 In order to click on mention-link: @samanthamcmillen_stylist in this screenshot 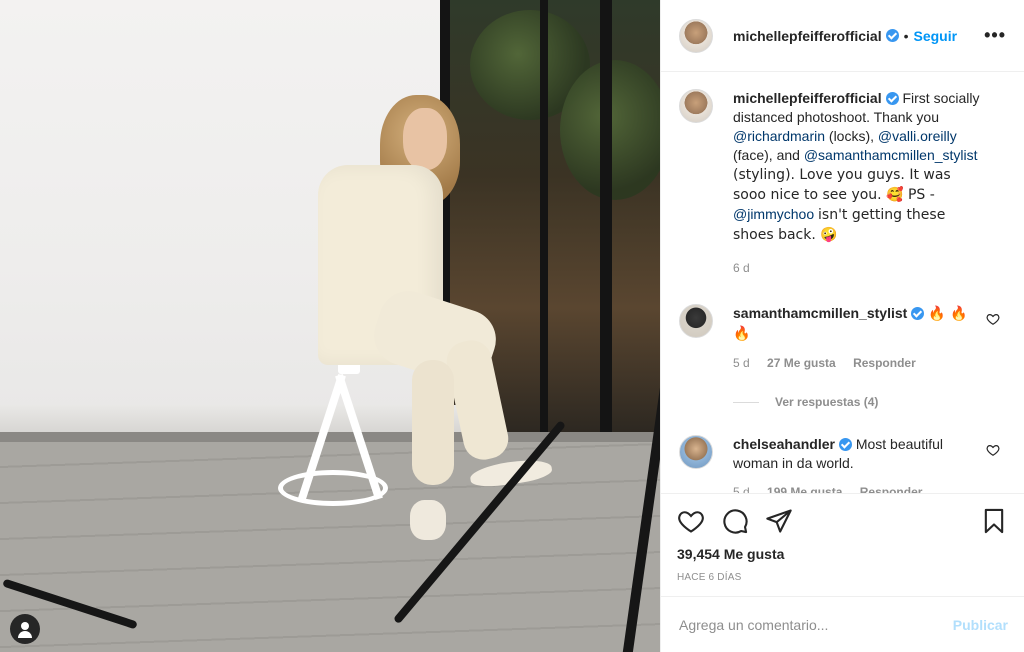, I will do `click(891, 155)`.